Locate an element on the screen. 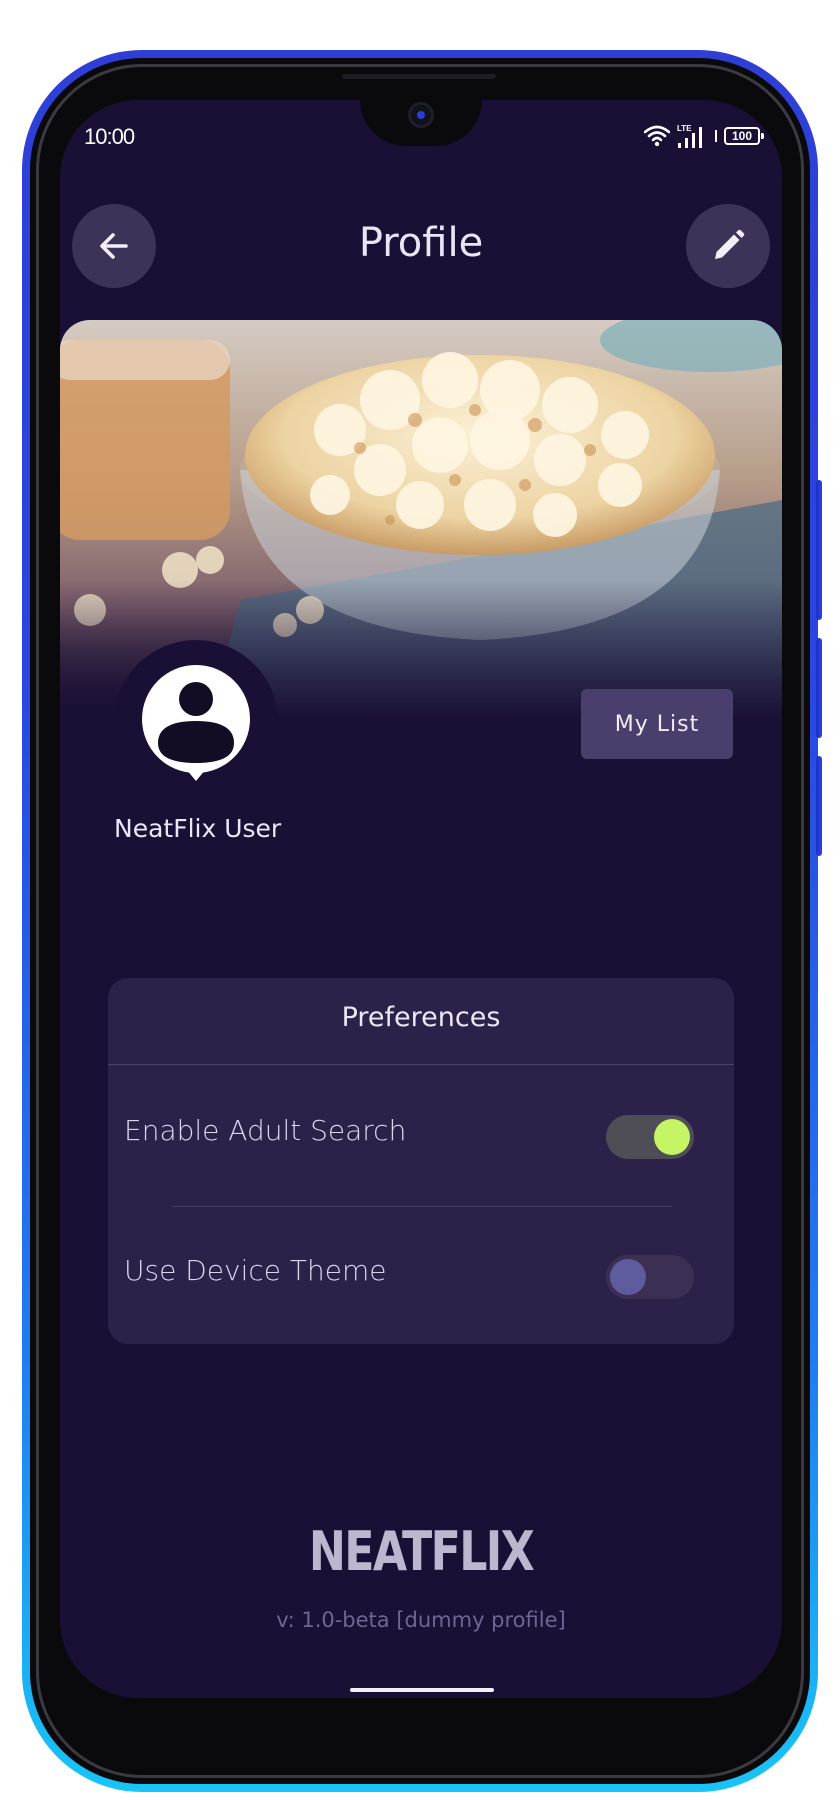  status-icons: LTE 100 is located at coordinates (704, 136).